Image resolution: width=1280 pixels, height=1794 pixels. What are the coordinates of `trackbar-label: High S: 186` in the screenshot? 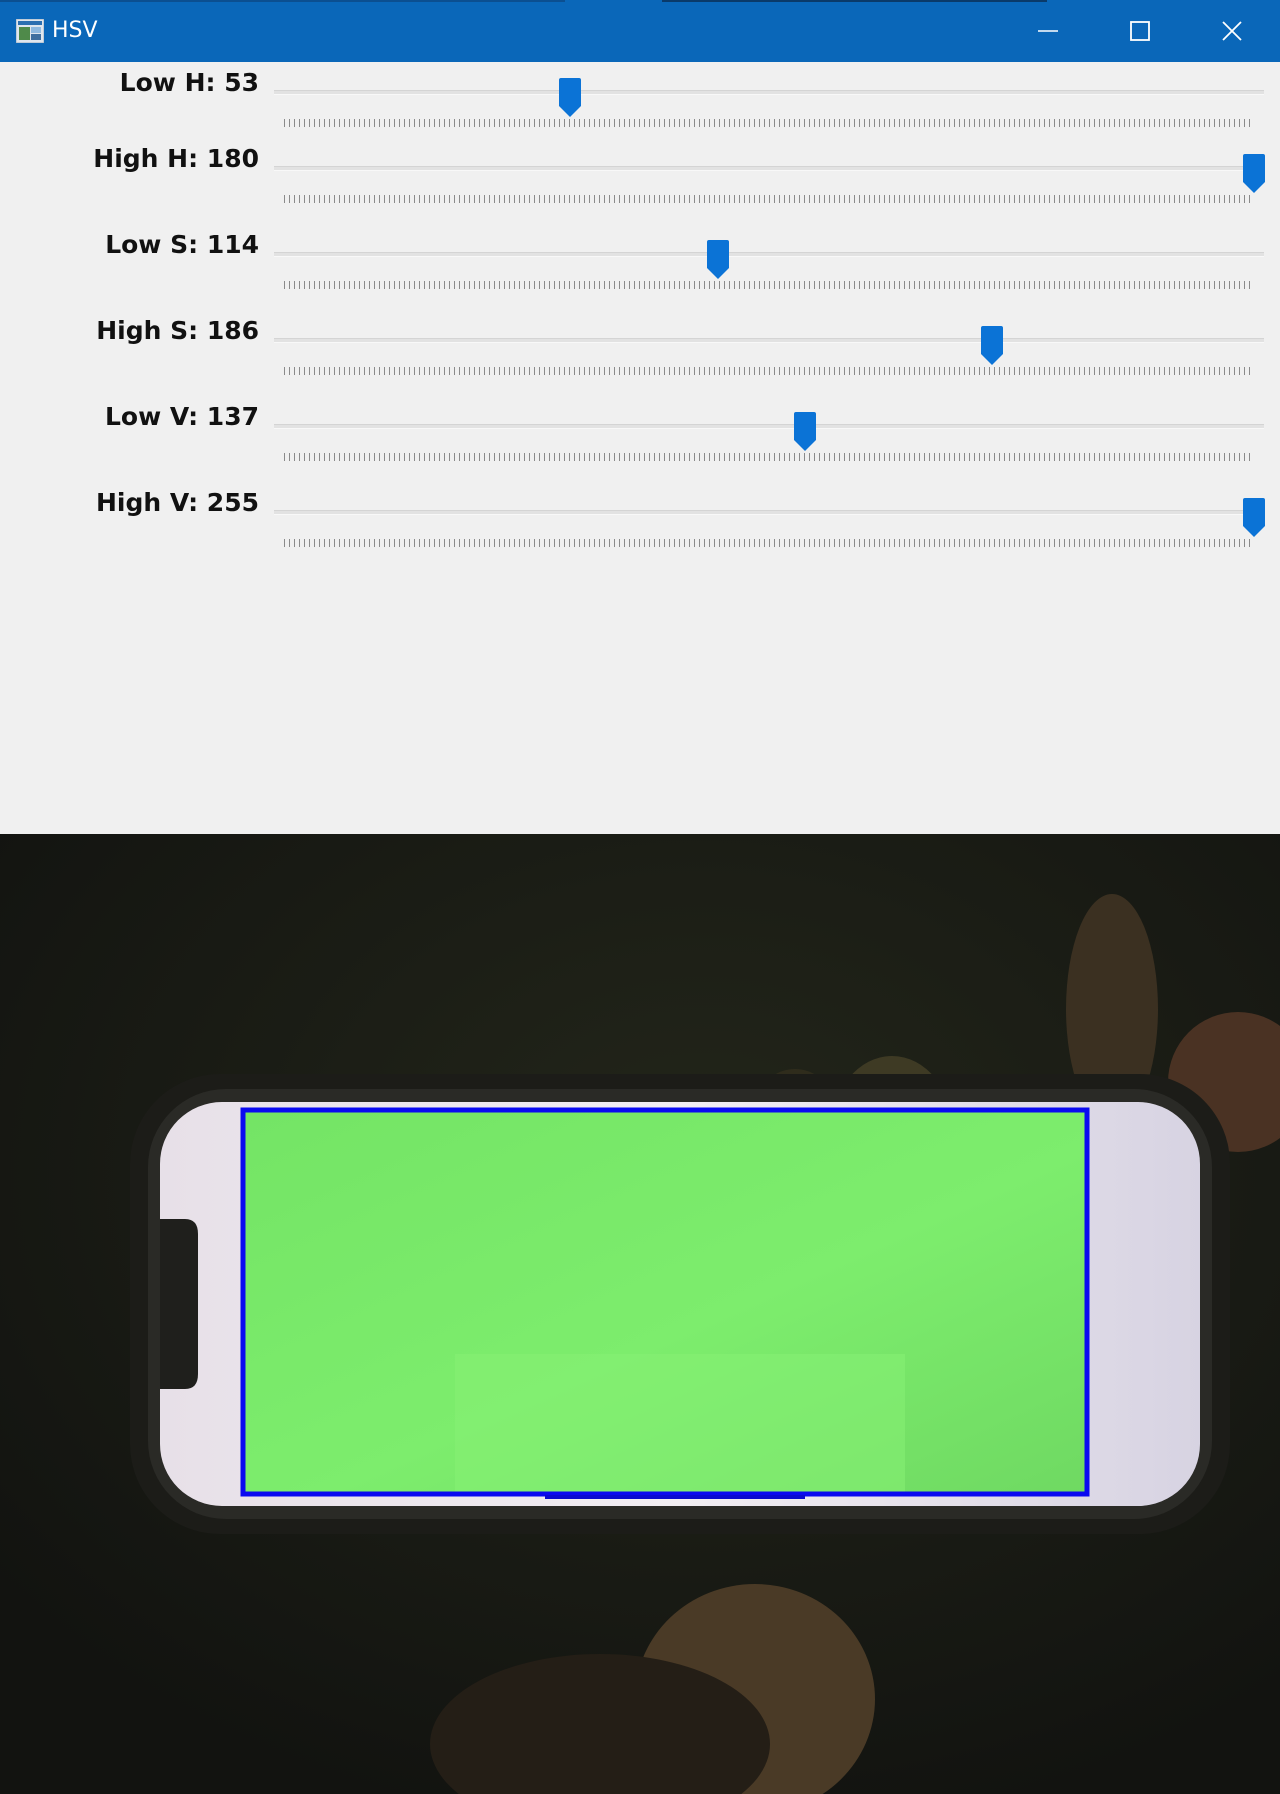 It's located at (177, 330).